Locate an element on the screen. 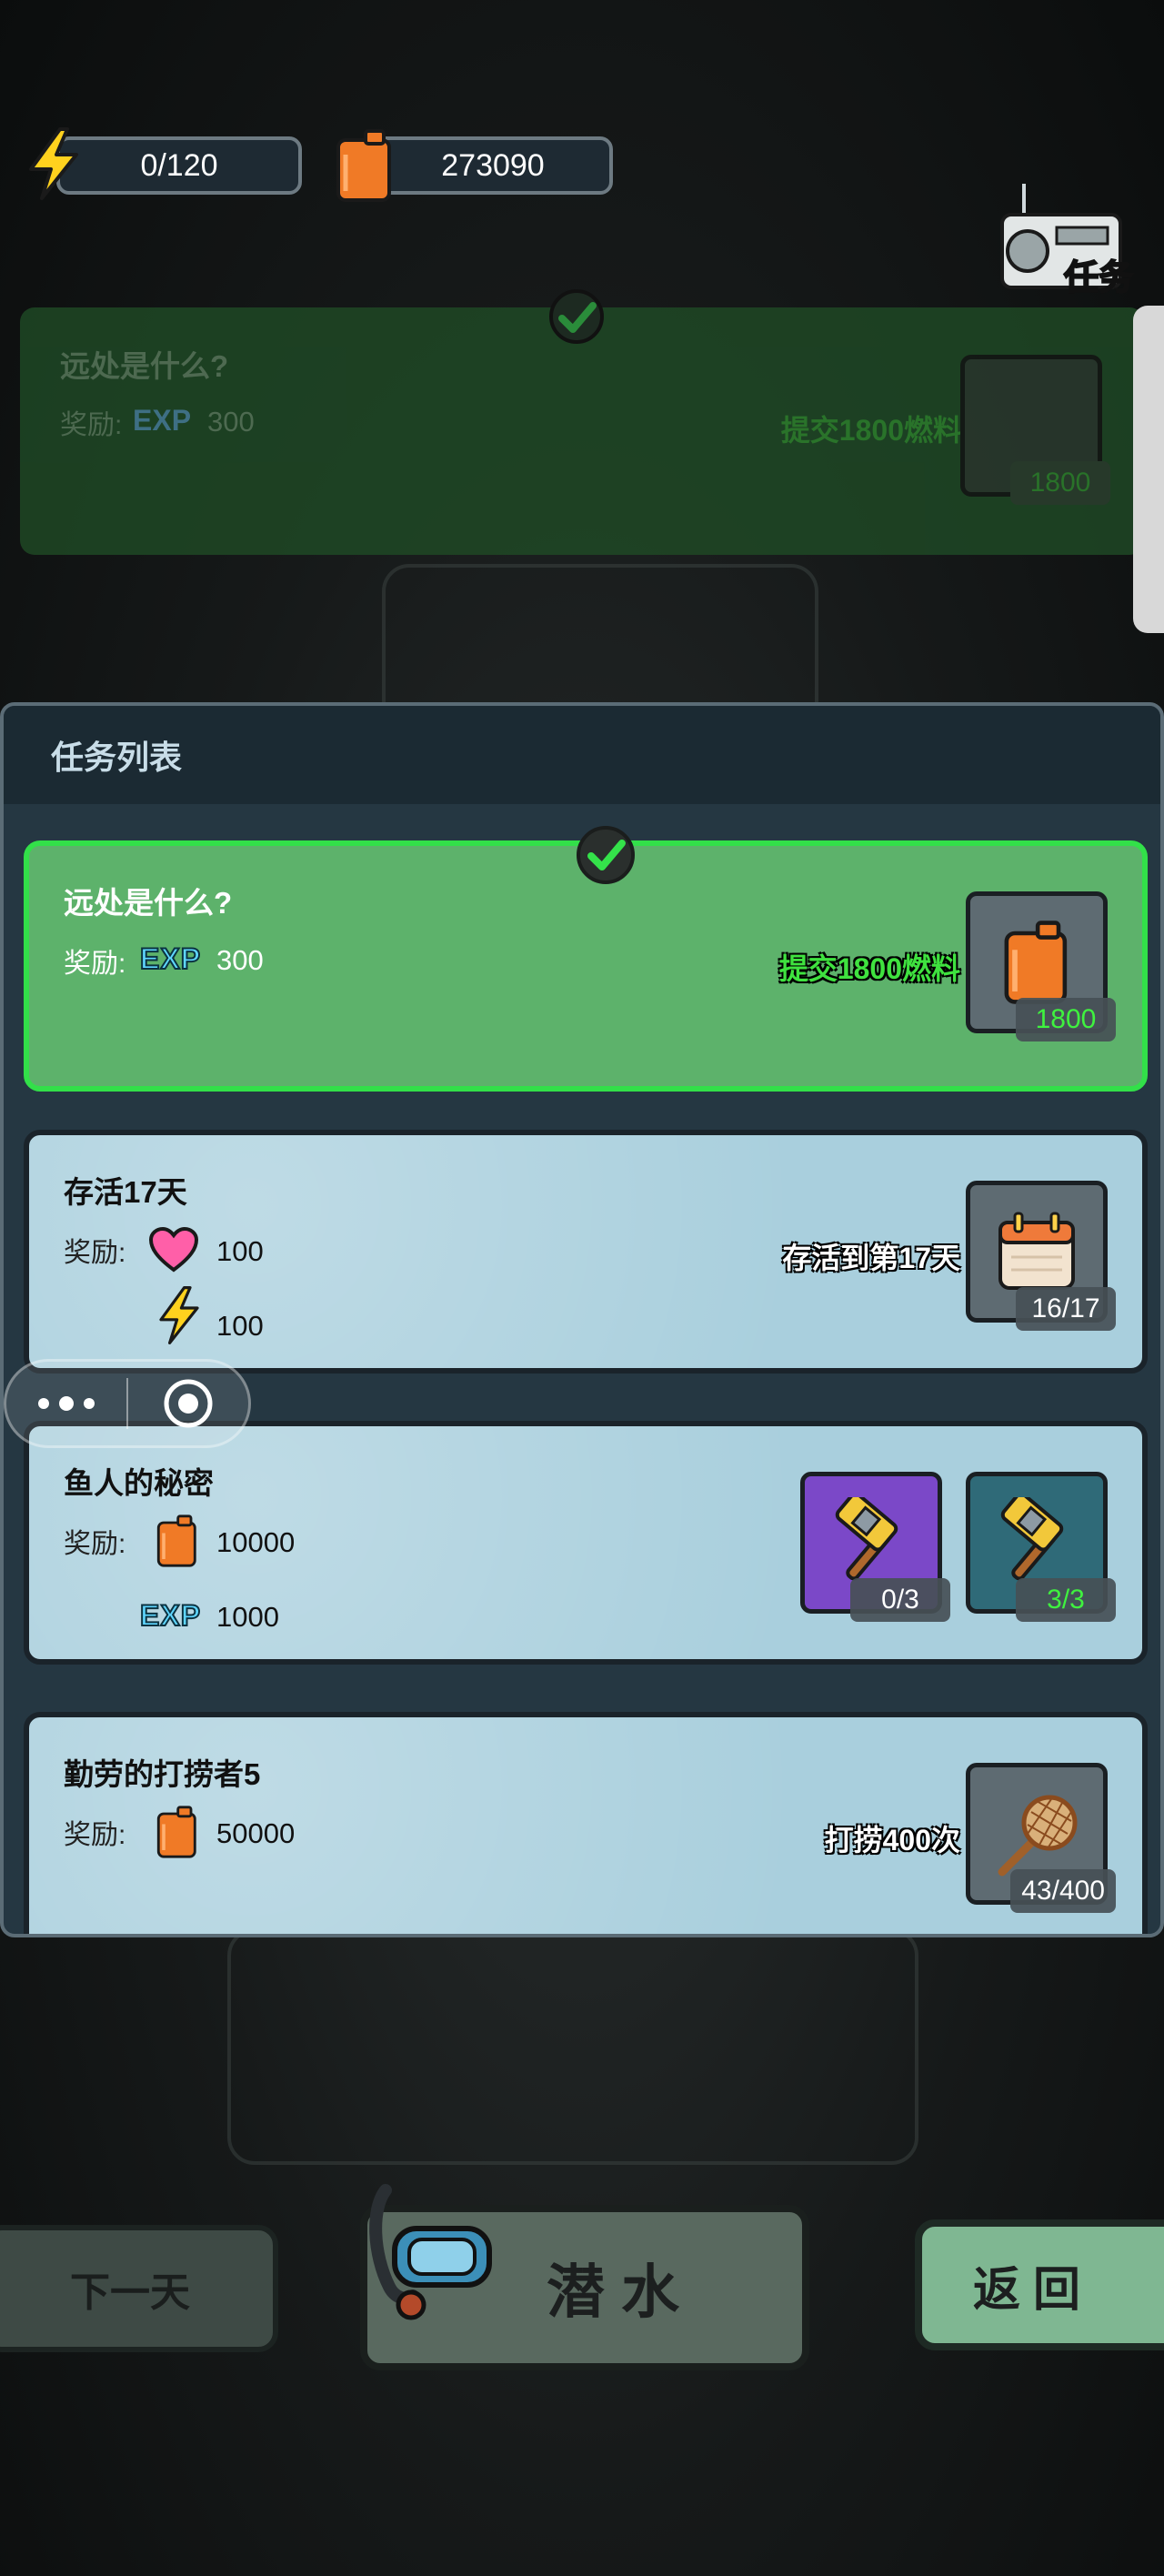 Image resolution: width=1164 pixels, height=2576 pixels. completed-check-badge is located at coordinates (606, 855).